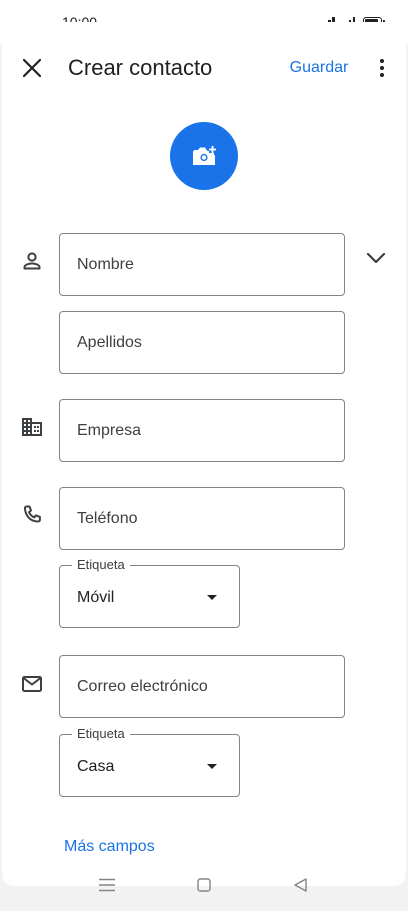 This screenshot has height=911, width=408. Describe the element at coordinates (149, 761) in the screenshot. I see `email-label-select: Etiqueta Casa` at that location.